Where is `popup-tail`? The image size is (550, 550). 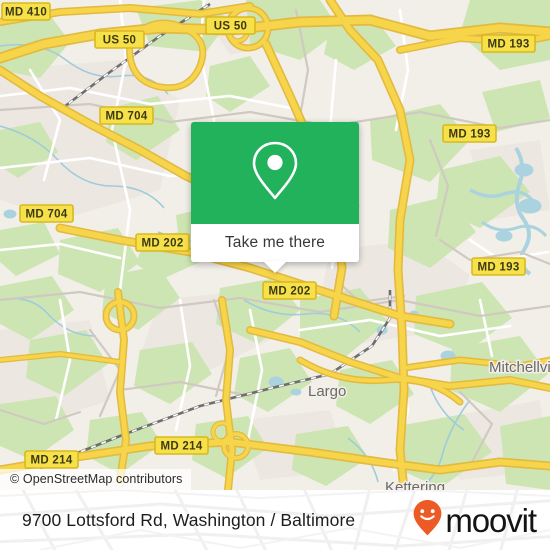 popup-tail is located at coordinates (275, 267).